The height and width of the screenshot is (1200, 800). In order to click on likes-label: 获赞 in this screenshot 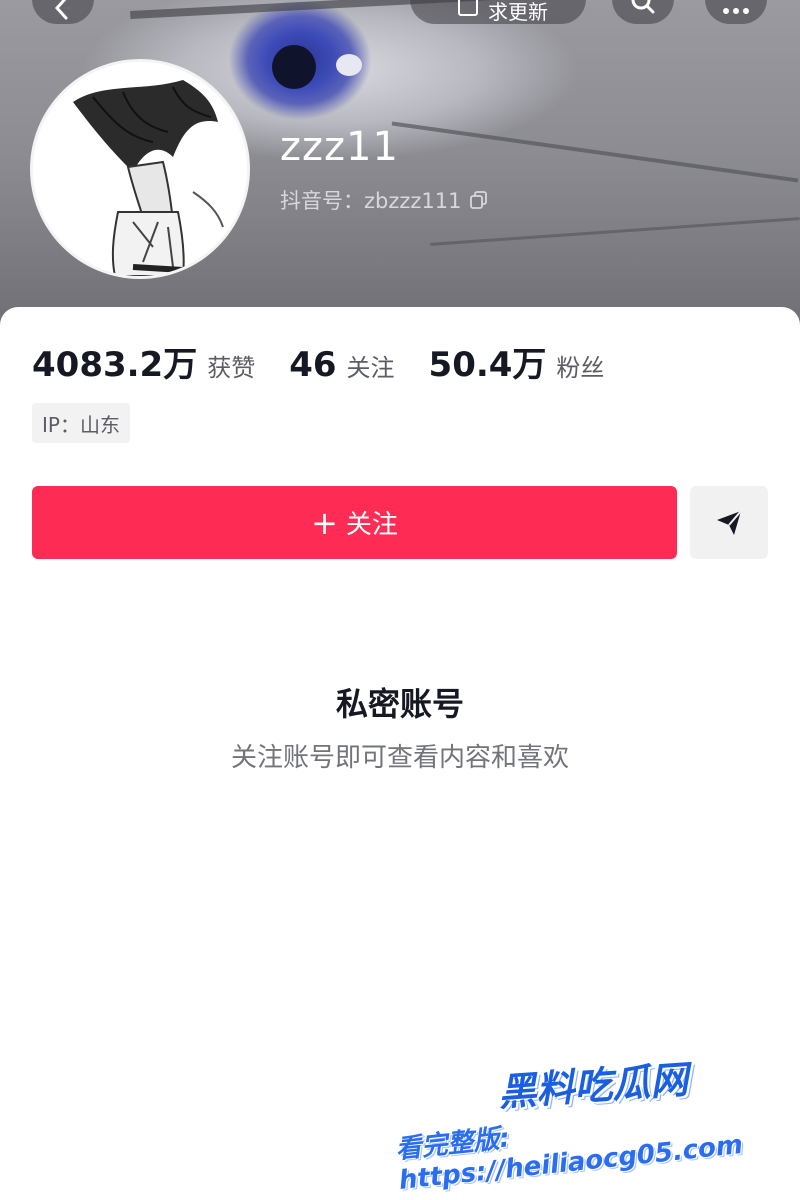, I will do `click(231, 368)`.